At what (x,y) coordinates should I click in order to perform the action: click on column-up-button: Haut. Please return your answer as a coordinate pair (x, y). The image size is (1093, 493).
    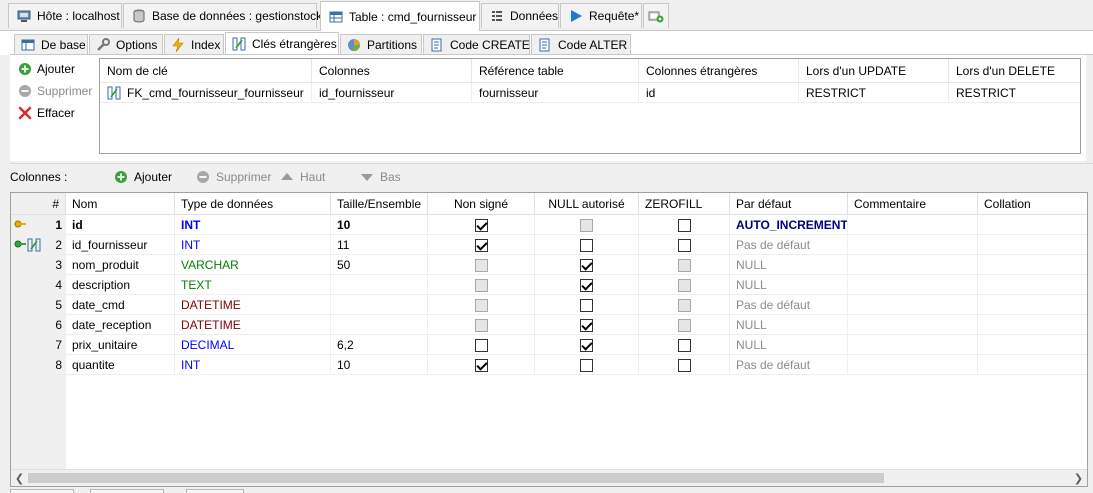
    Looking at the image, I should click on (302, 177).